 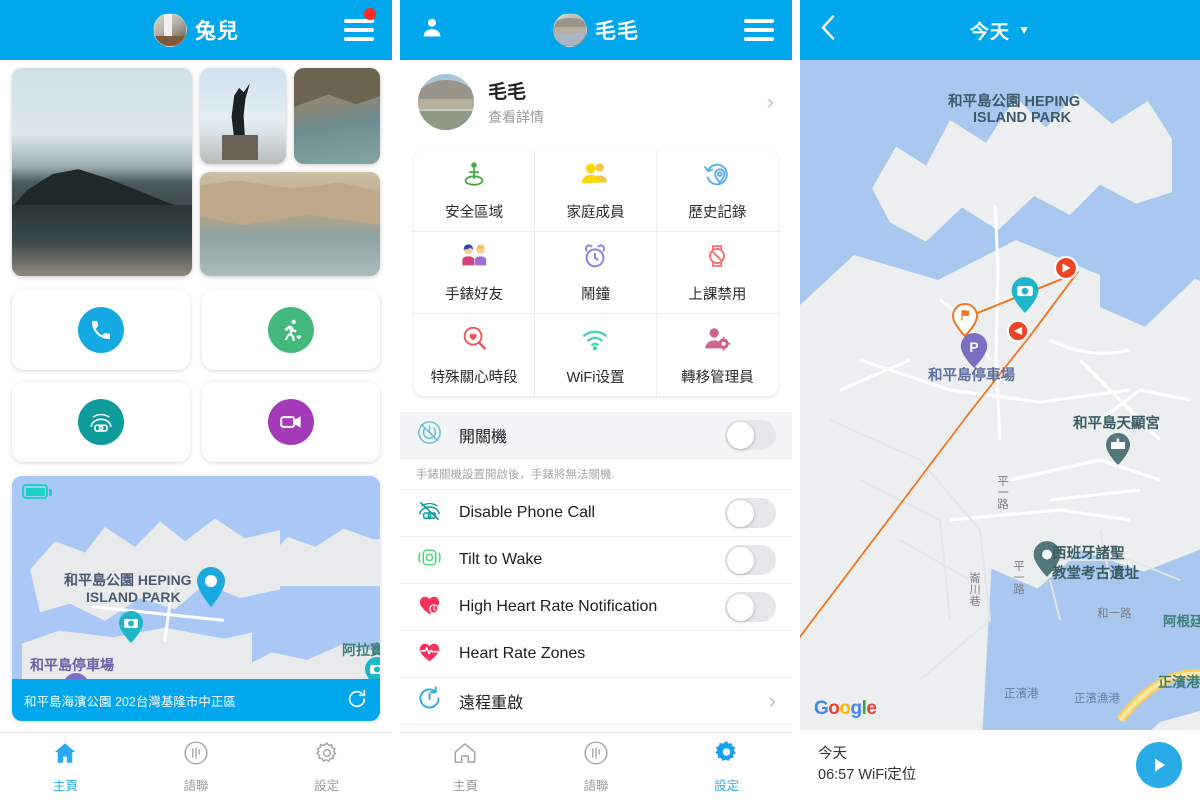 I want to click on no-landline-icon, so click(x=101, y=422).